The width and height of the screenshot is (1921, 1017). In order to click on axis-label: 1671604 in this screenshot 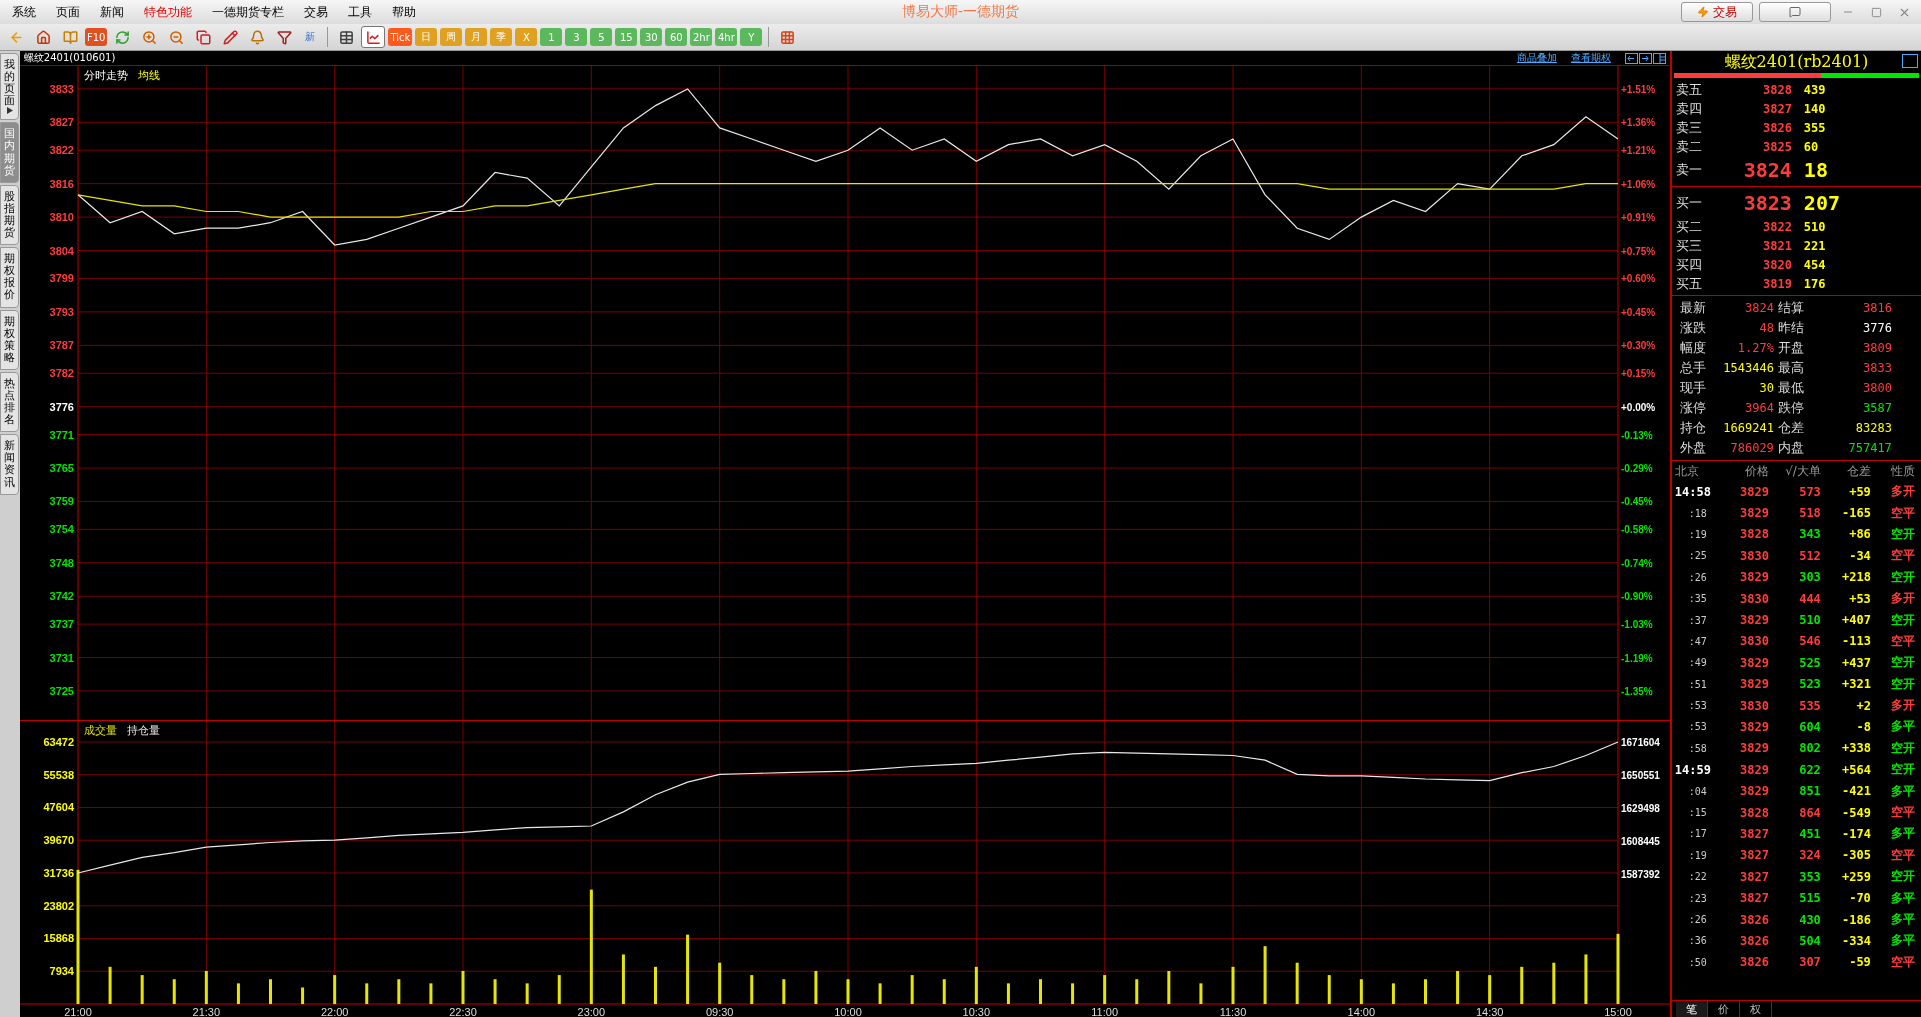, I will do `click(1640, 742)`.